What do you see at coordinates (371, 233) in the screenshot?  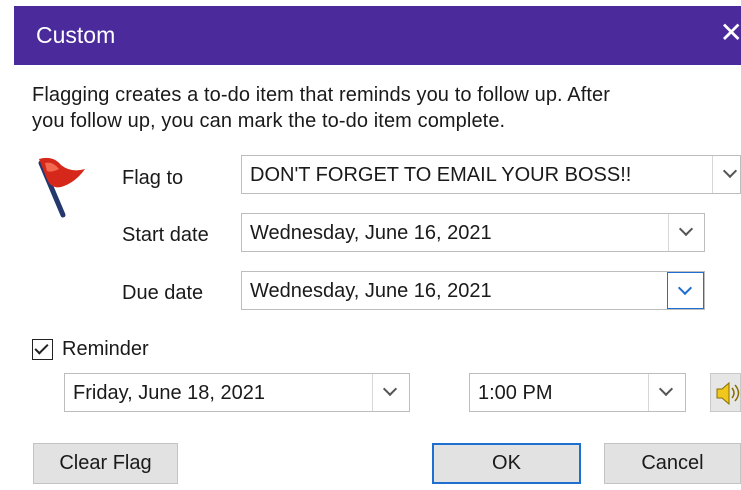 I see `start-date-value: Wednesday, June 16, 2021` at bounding box center [371, 233].